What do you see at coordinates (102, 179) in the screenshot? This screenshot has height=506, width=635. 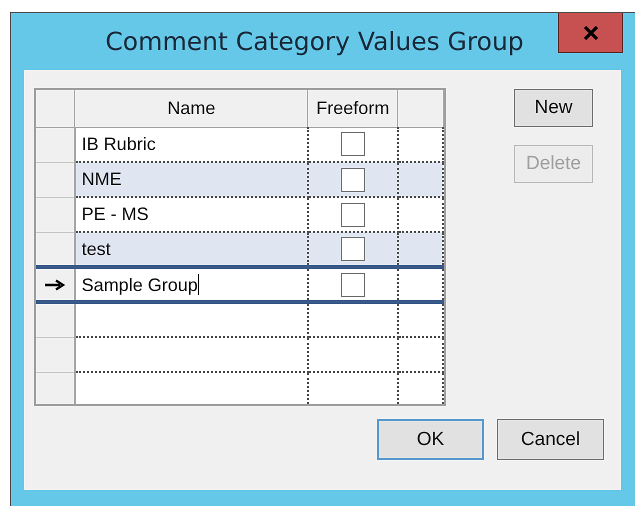 I see `name-cell: NME` at bounding box center [102, 179].